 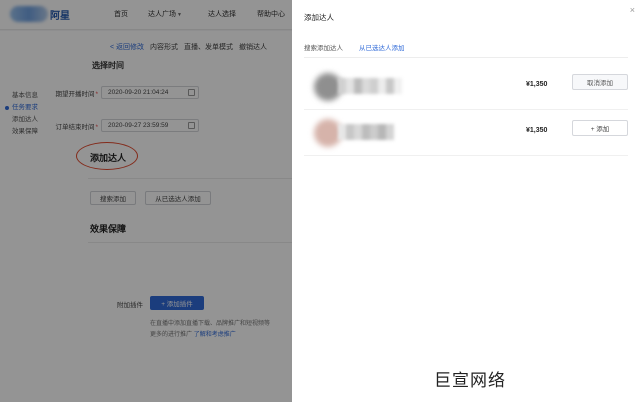 What do you see at coordinates (470, 381) in the screenshot?
I see `watermark: 巨宣网络` at bounding box center [470, 381].